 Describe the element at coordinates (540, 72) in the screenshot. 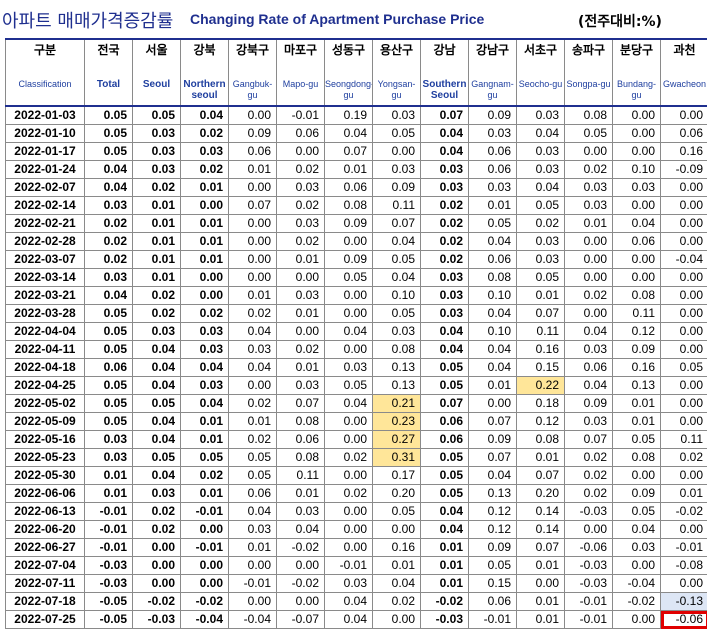

I see `column-header-10: 서초구 Seocho-gu` at that location.